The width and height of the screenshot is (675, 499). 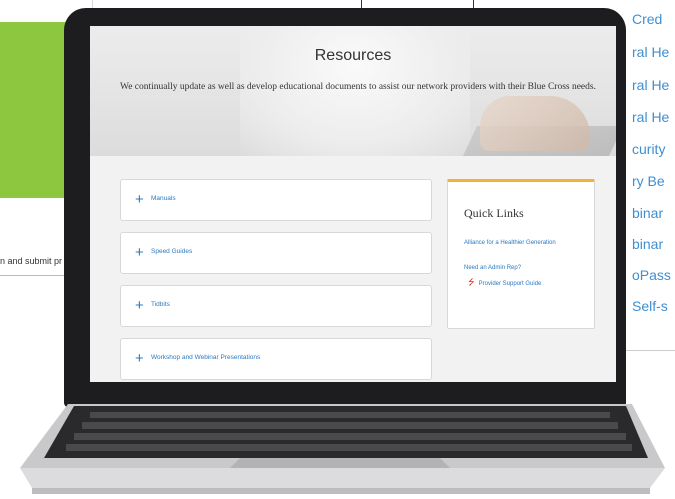 I want to click on quick-links-title: Quick Links, so click(x=494, y=213).